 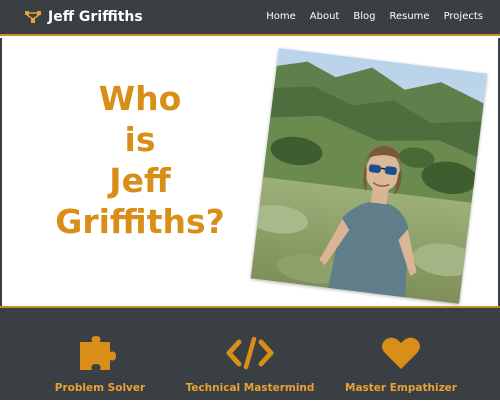 I want to click on code-icon, so click(x=250, y=353).